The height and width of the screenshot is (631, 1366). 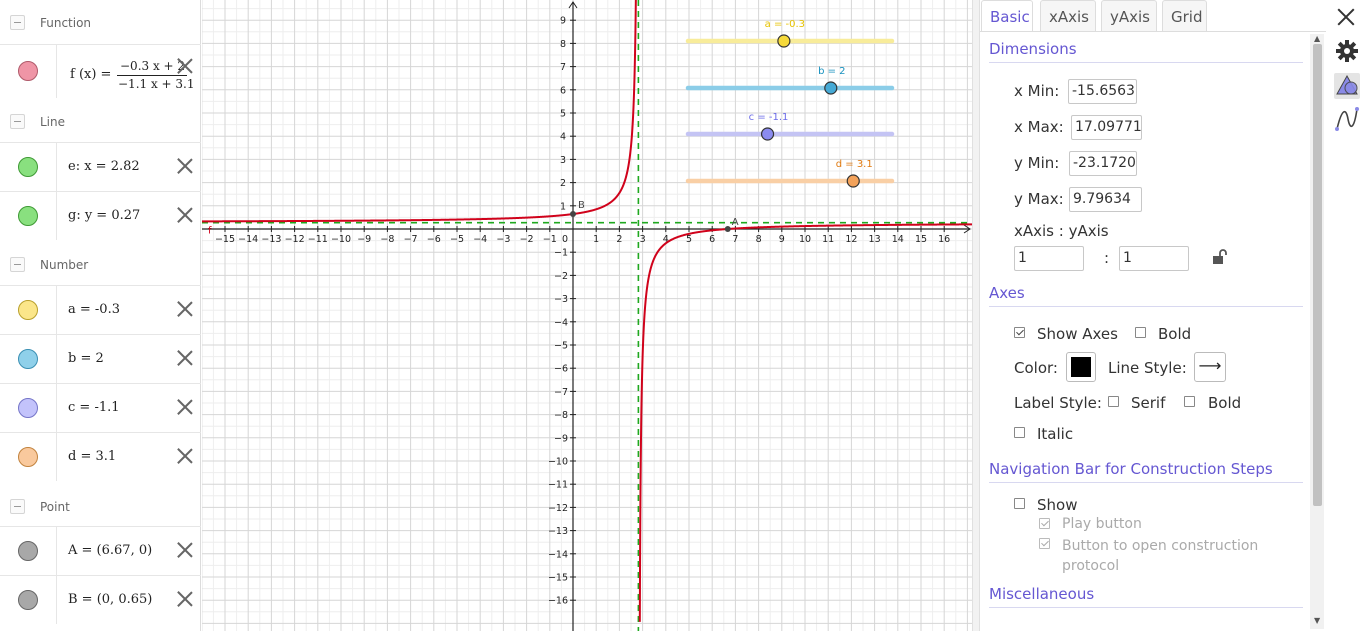 What do you see at coordinates (419, 111) in the screenshot?
I see `function-curve-left` at bounding box center [419, 111].